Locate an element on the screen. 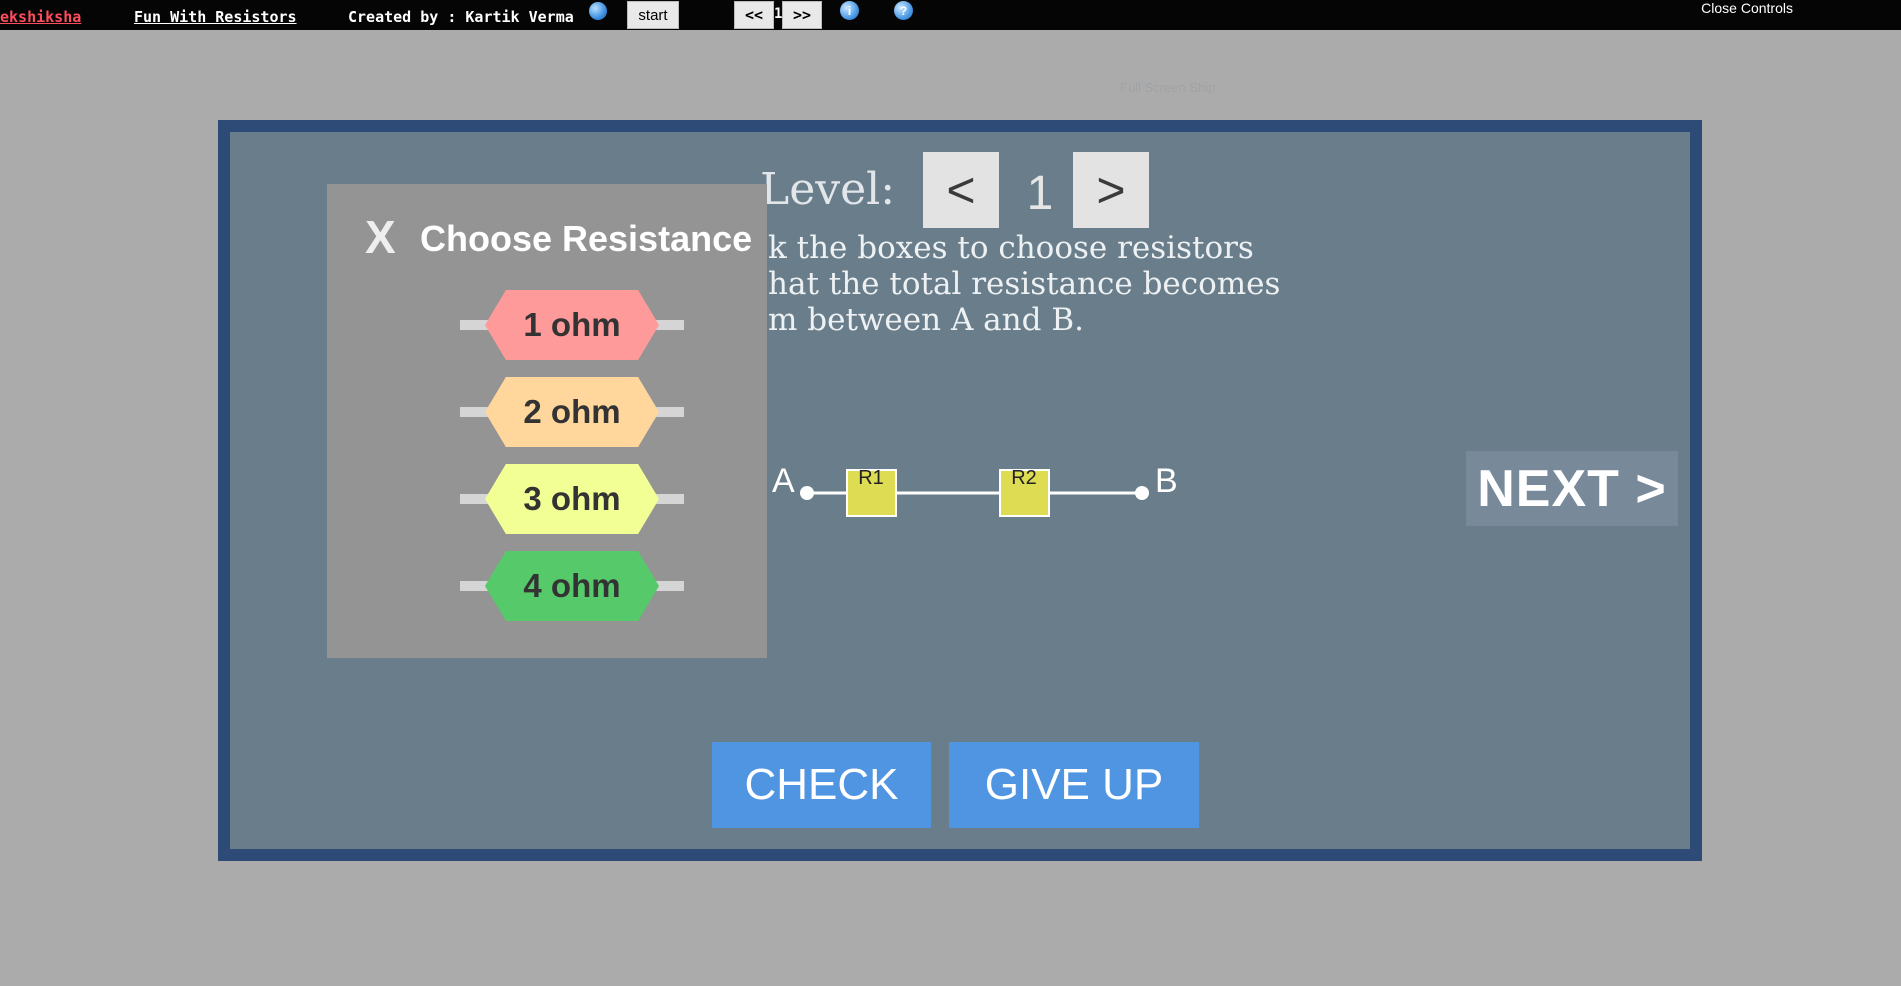 This screenshot has width=1901, height=986. instruction-line: hat the total resistance becomes is located at coordinates (1024, 284).